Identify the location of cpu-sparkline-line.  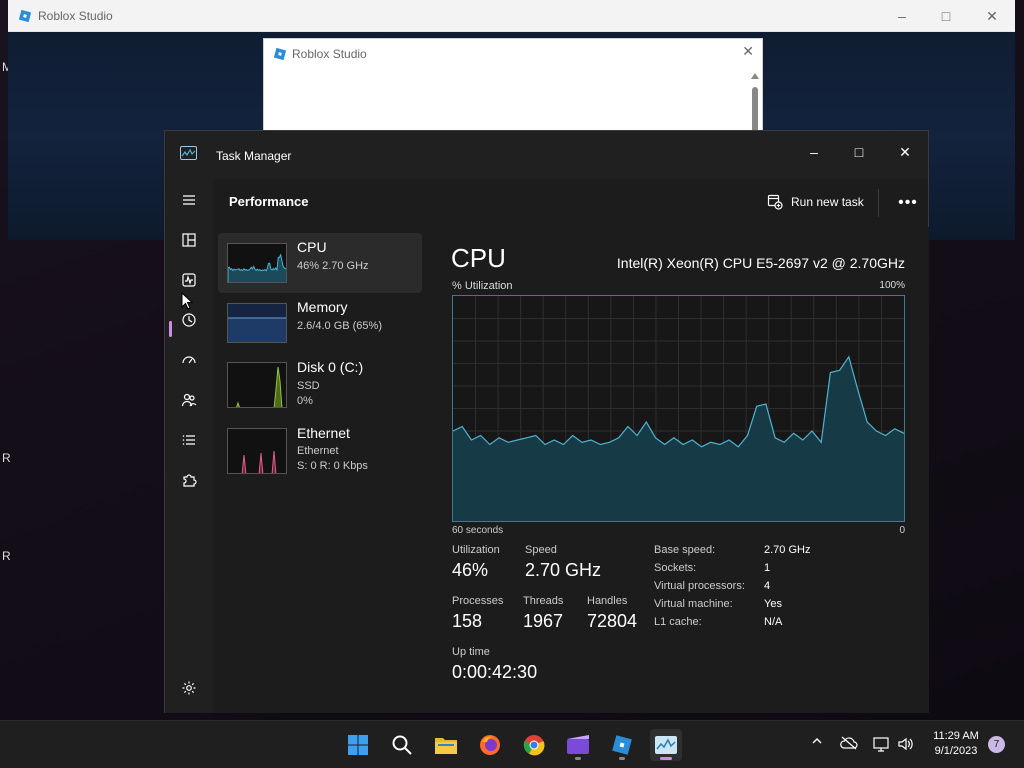
(257, 267).